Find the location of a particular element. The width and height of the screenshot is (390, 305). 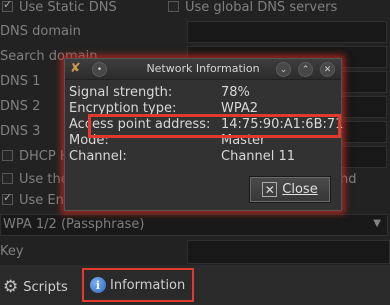

bottom-tabbar: ⚙ Scripts i Information is located at coordinates (195, 285).